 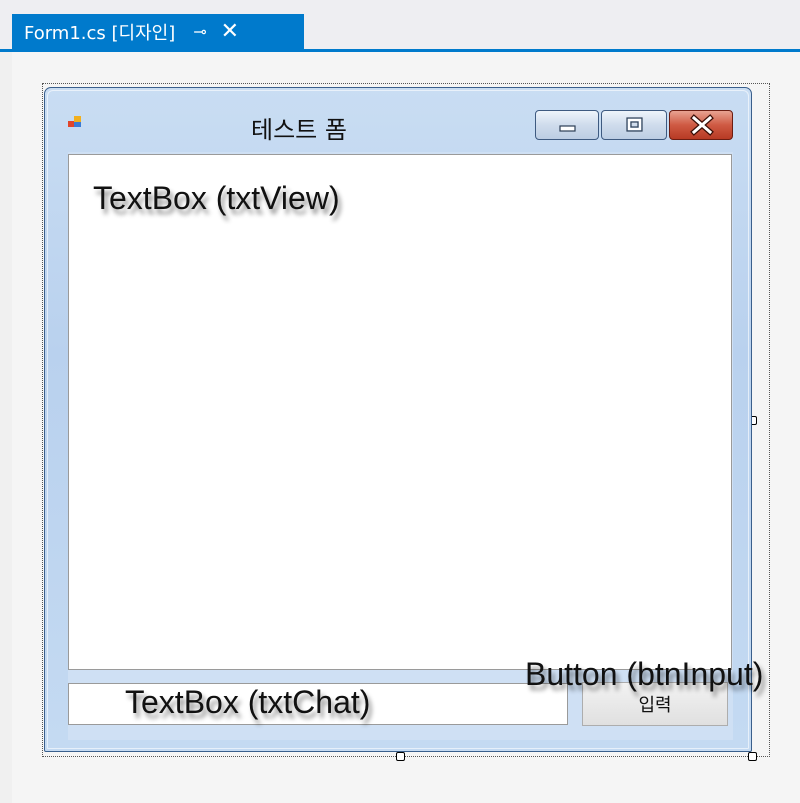 I want to click on close-icon, so click(x=702, y=125).